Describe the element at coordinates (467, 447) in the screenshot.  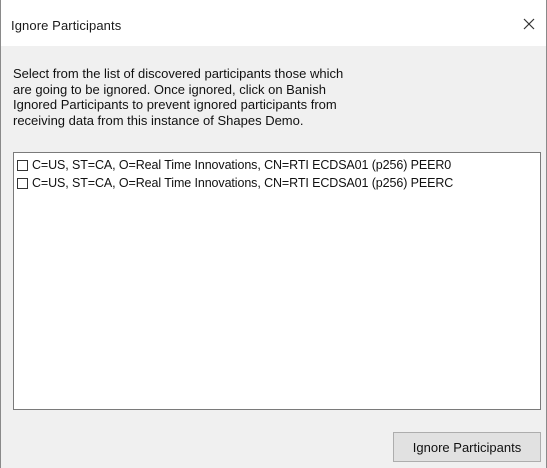
I see `ignore-participants-button: Ignore Participants` at that location.